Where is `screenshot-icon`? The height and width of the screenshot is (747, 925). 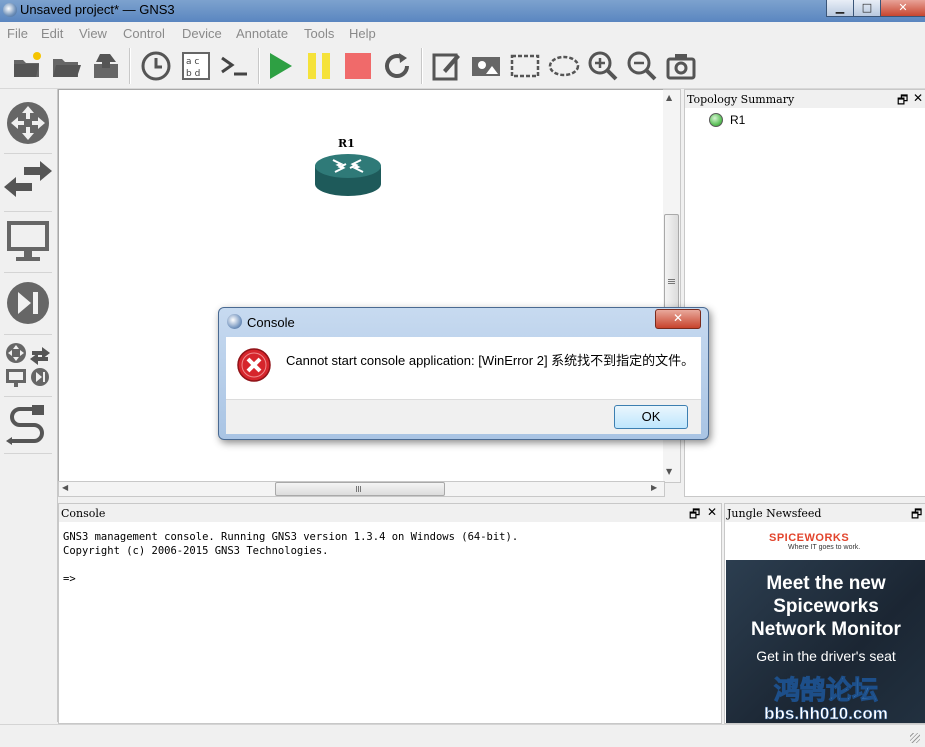
screenshot-icon is located at coordinates (681, 66).